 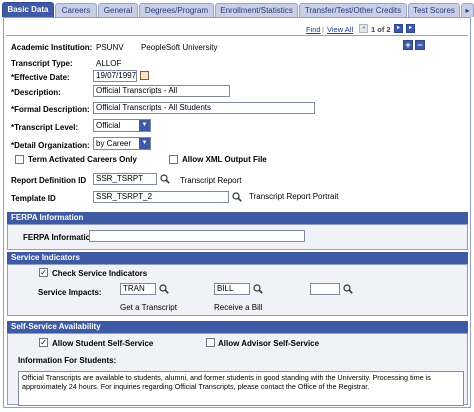 What do you see at coordinates (340, 29) in the screenshot?
I see `view-all-link: View All` at bounding box center [340, 29].